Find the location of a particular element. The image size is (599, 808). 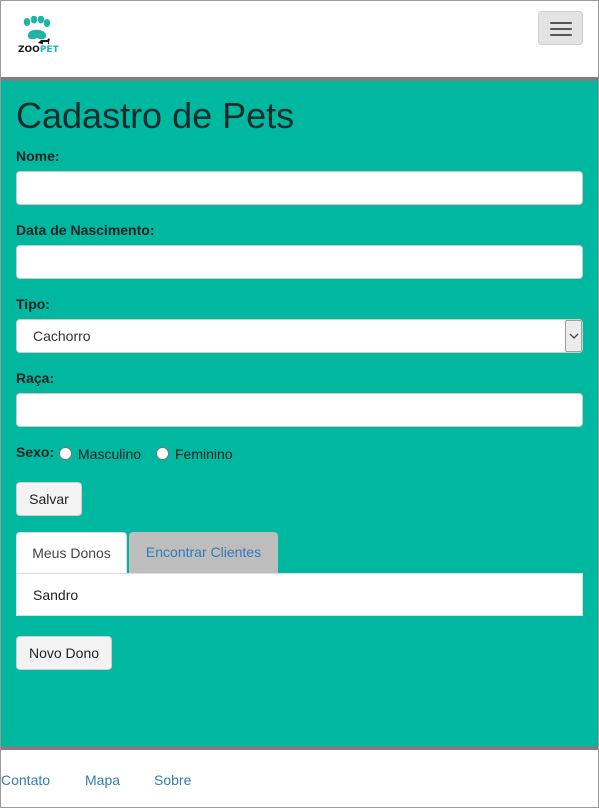

raca-label: Raça: is located at coordinates (35, 378).